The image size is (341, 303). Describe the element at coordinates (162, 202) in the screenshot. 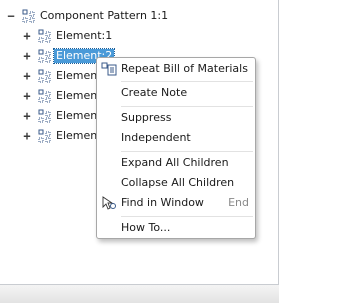

I see `menu-label: Find in Window` at that location.